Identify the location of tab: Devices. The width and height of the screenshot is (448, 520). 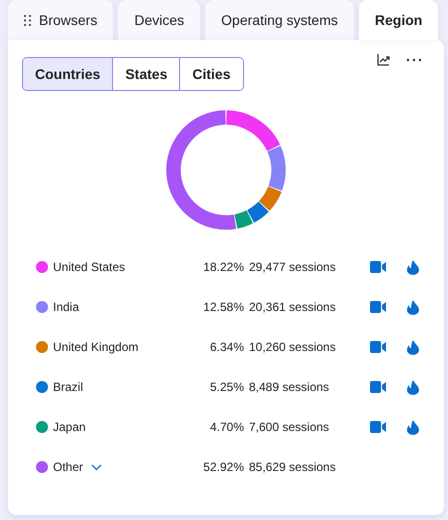
(159, 20).